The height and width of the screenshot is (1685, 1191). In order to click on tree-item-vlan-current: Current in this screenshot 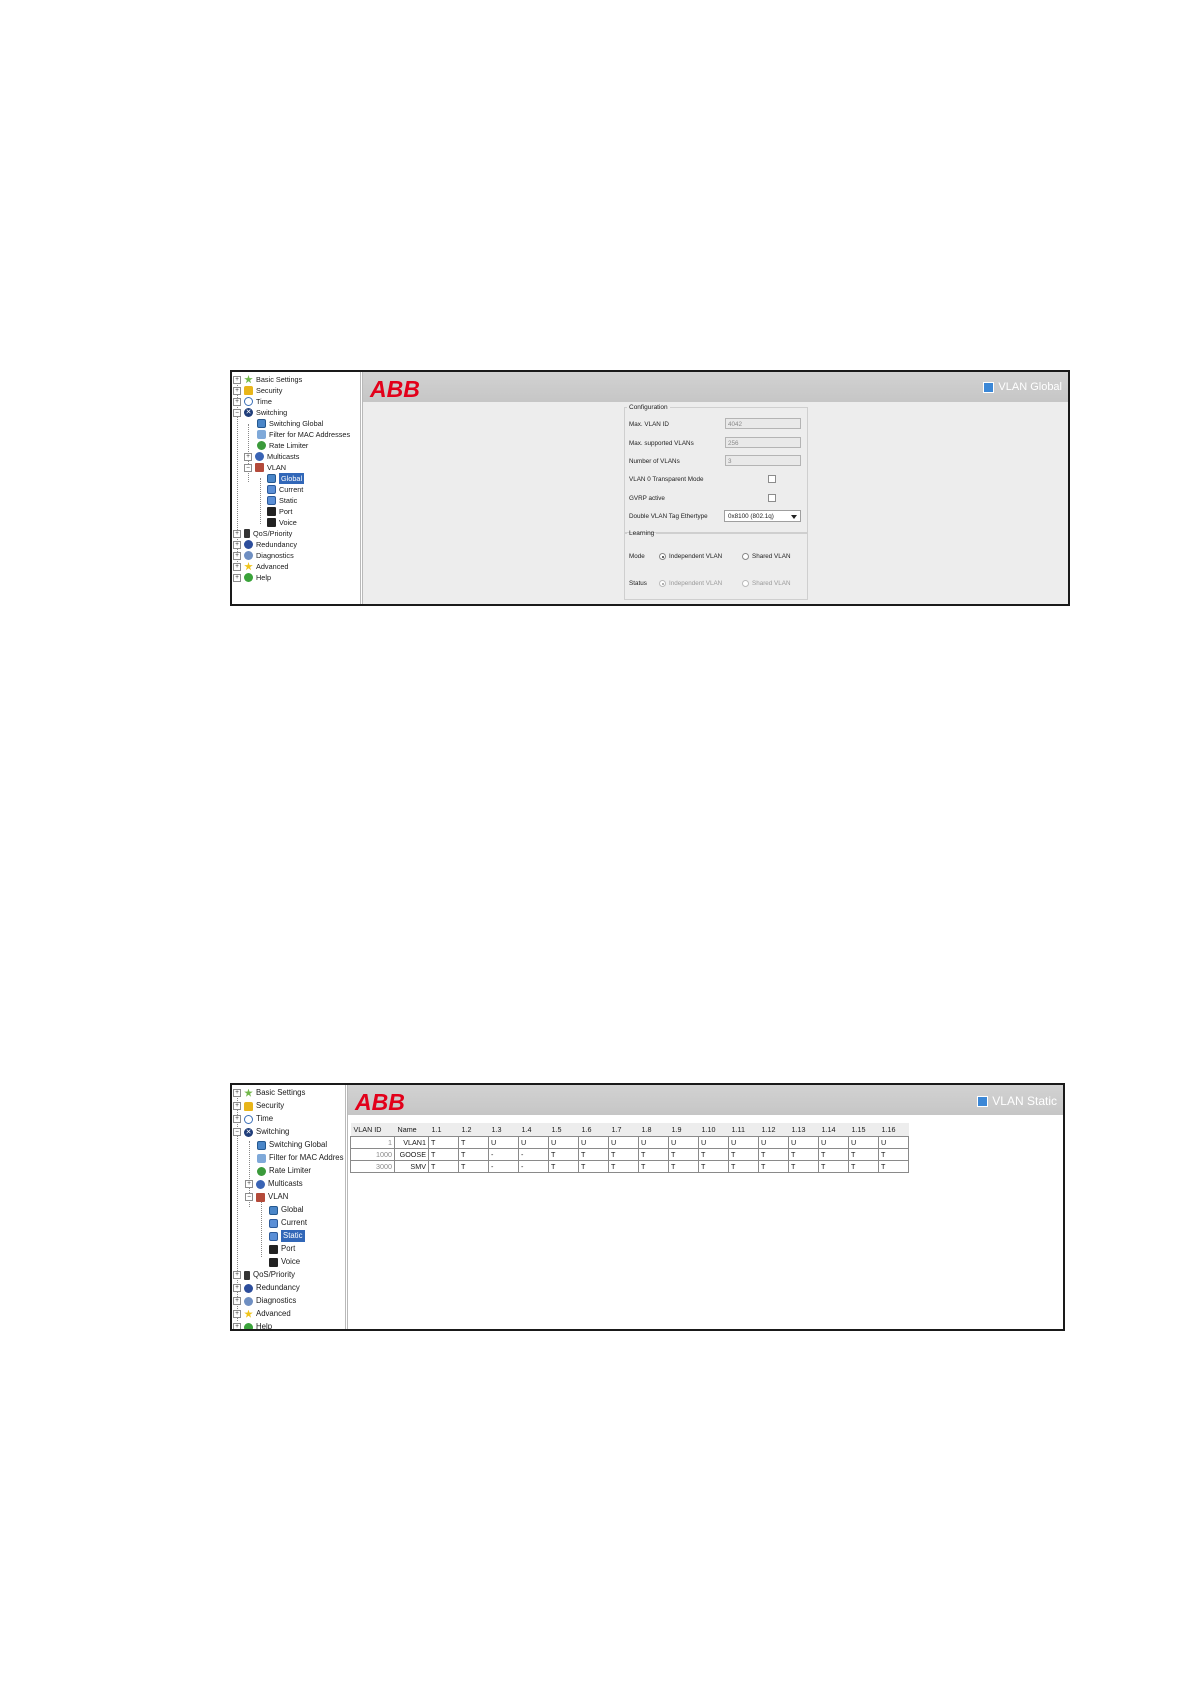, I will do `click(288, 1223)`.